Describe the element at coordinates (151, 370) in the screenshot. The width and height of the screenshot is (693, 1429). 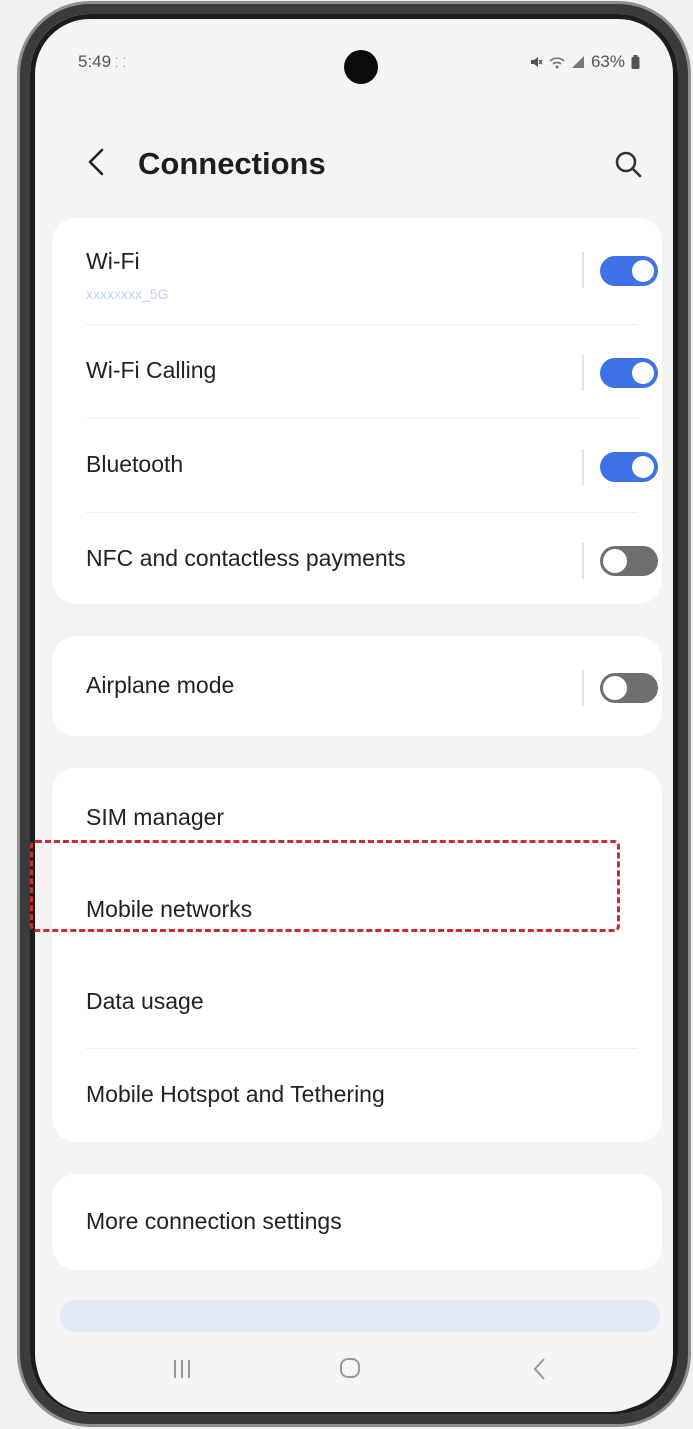
I see `wifi-calling-label: Wi-Fi Calling` at that location.